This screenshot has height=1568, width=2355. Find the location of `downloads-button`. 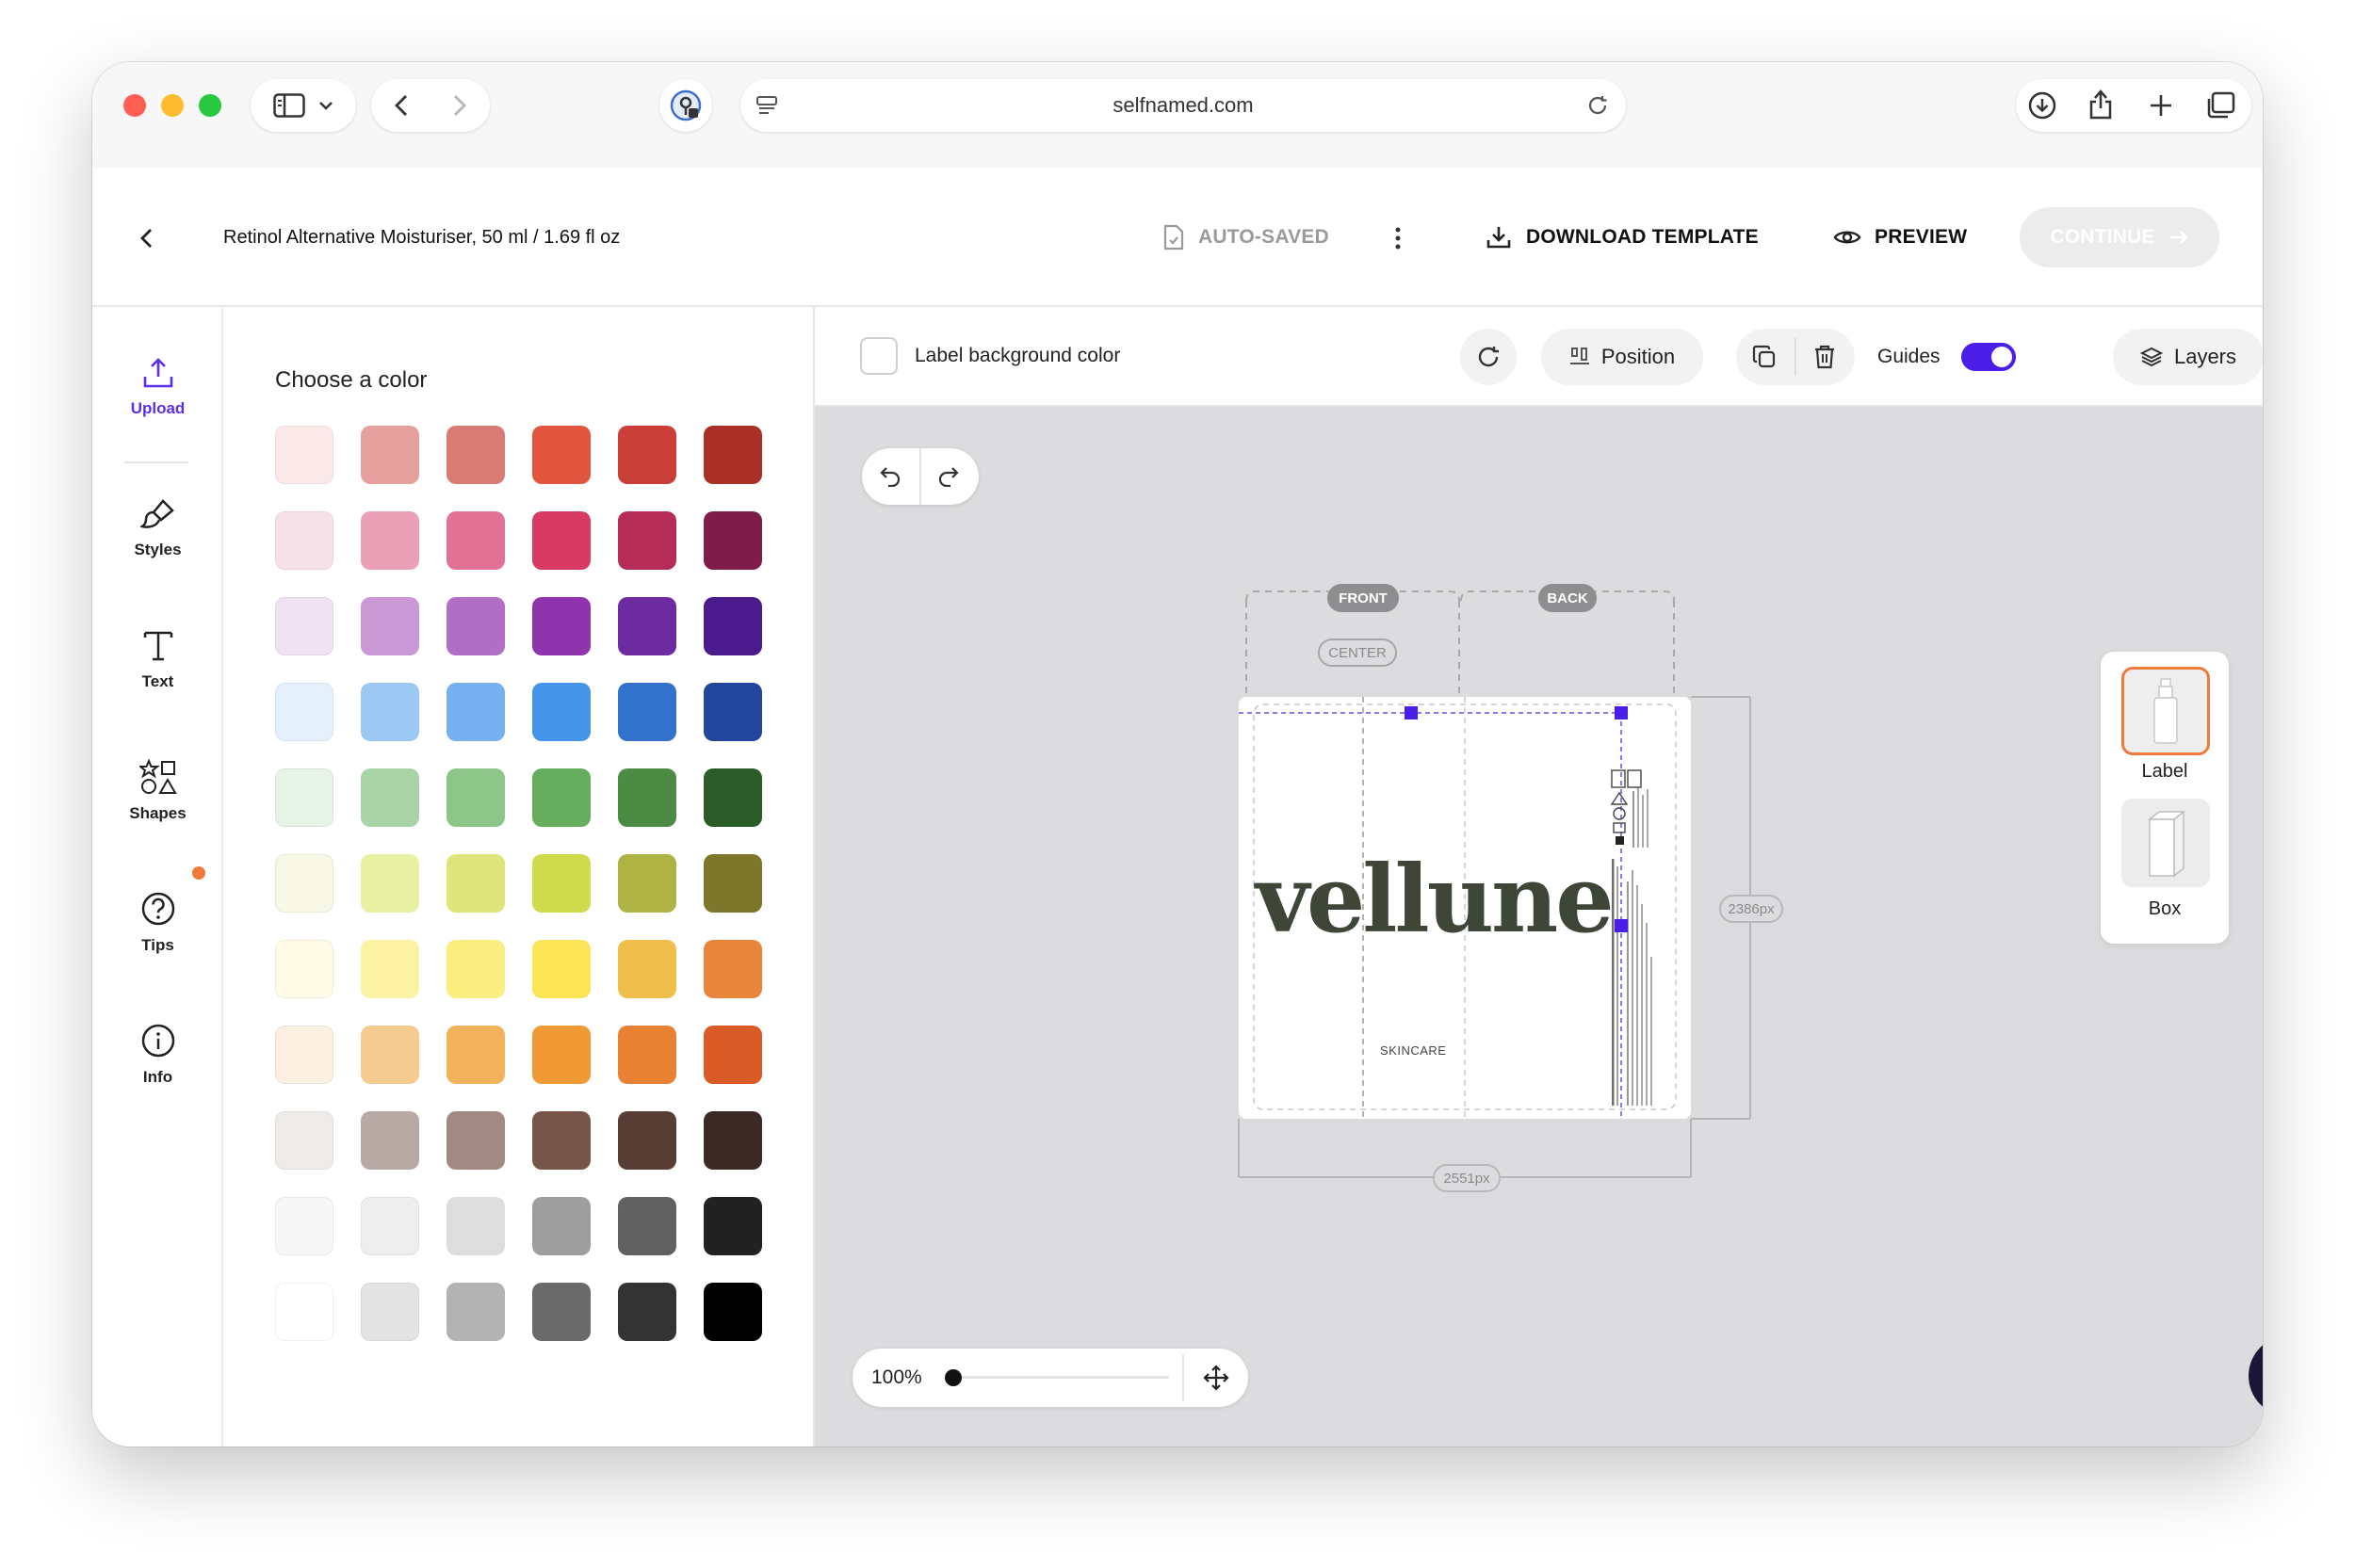

downloads-button is located at coordinates (2042, 105).